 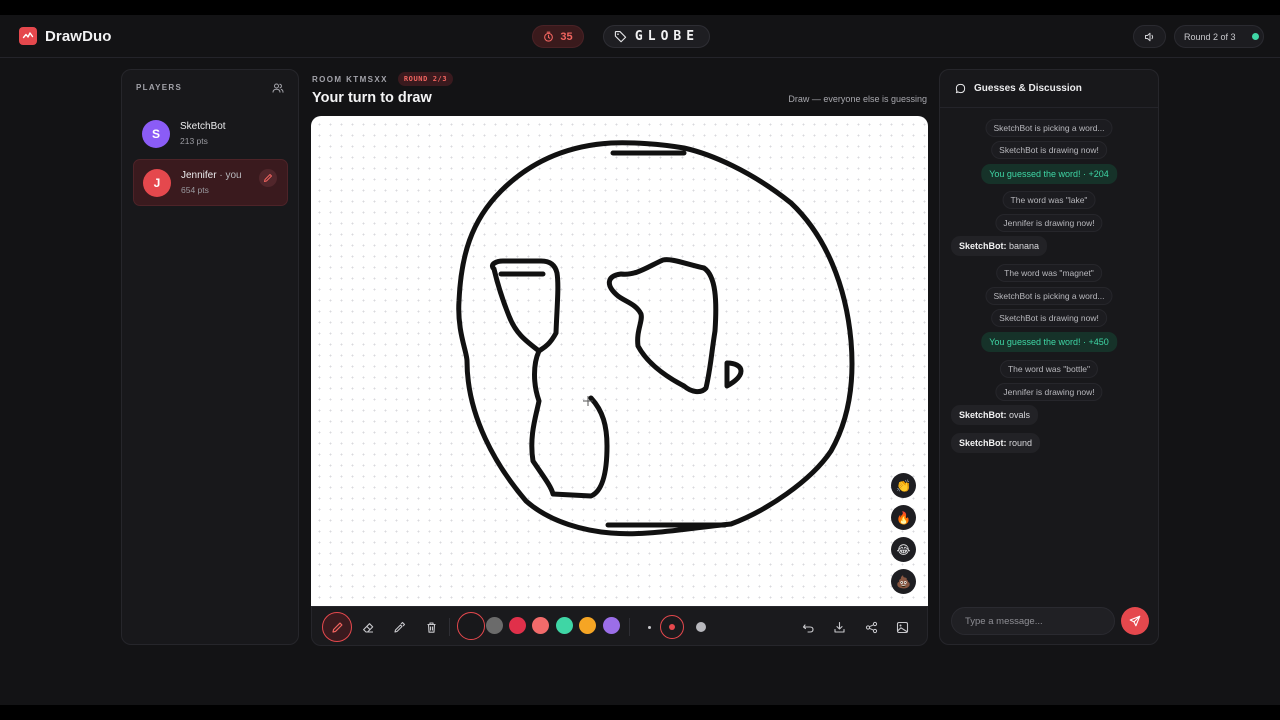 What do you see at coordinates (517, 625) in the screenshot?
I see `color-swatch-red` at bounding box center [517, 625].